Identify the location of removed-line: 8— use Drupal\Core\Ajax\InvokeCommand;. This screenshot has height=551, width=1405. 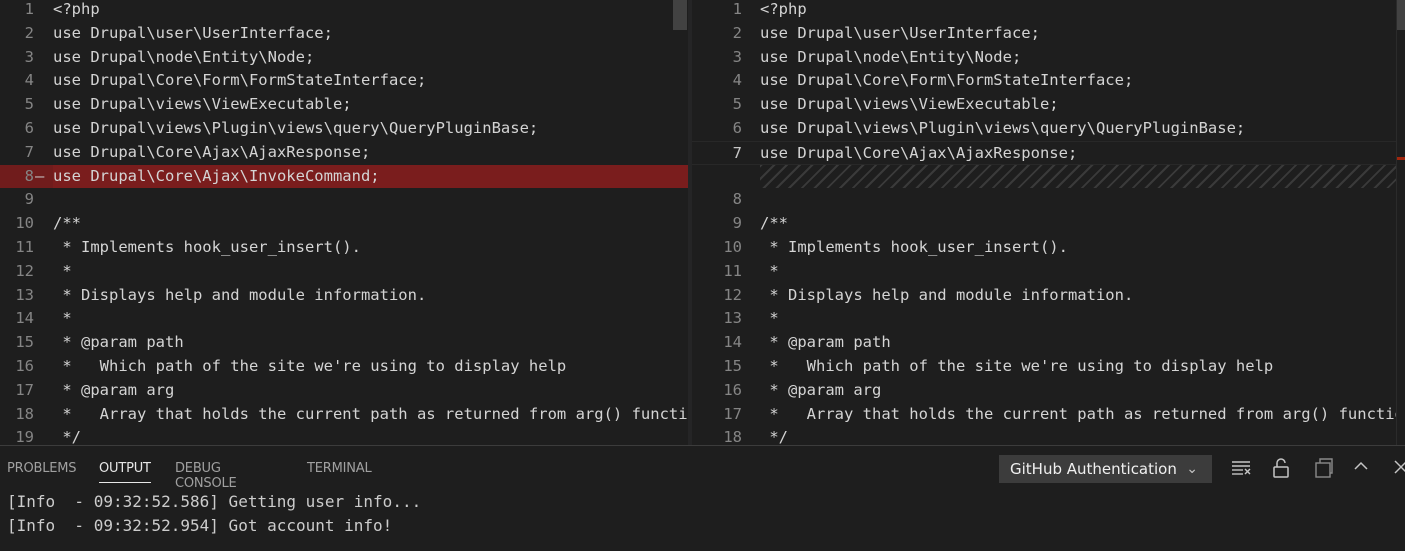
(344, 176).